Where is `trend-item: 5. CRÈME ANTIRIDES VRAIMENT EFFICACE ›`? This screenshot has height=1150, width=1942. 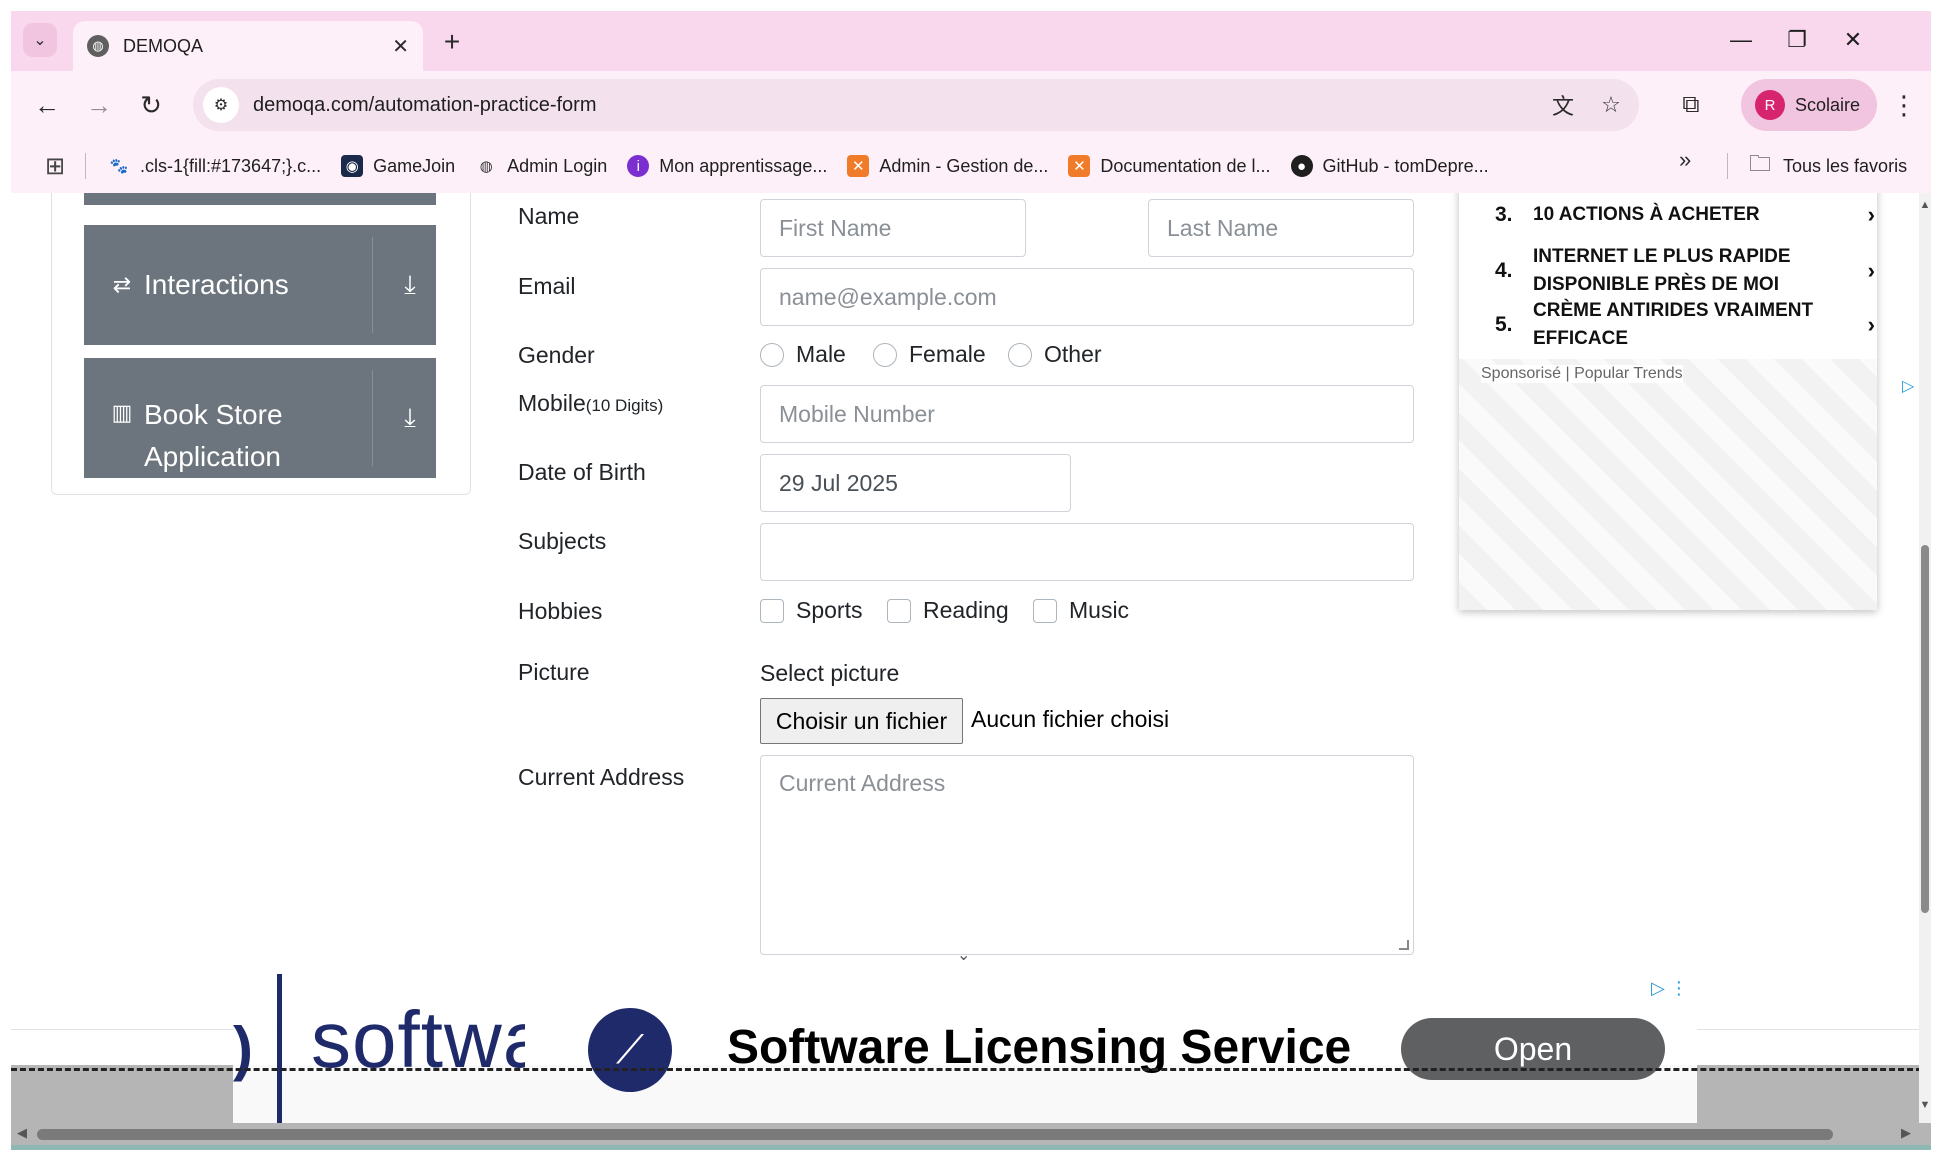
trend-item: 5. CRÈME ANTIRIDES VRAIMENT EFFICACE › is located at coordinates (1685, 325).